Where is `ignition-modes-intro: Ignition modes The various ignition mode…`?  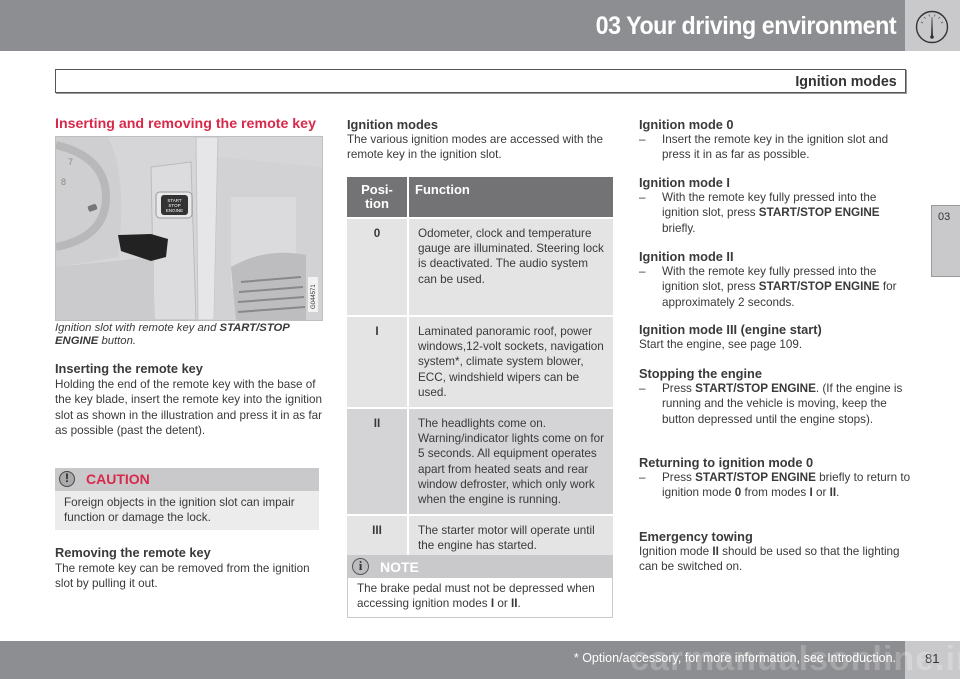 ignition-modes-intro: Ignition modes The various ignition mode… is located at coordinates (480, 140).